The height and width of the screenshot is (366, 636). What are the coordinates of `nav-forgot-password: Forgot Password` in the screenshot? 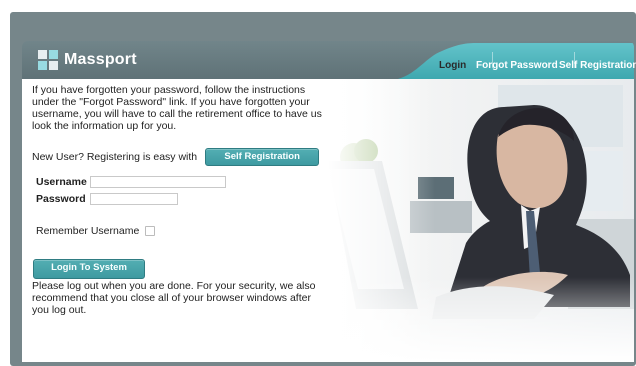 It's located at (517, 65).